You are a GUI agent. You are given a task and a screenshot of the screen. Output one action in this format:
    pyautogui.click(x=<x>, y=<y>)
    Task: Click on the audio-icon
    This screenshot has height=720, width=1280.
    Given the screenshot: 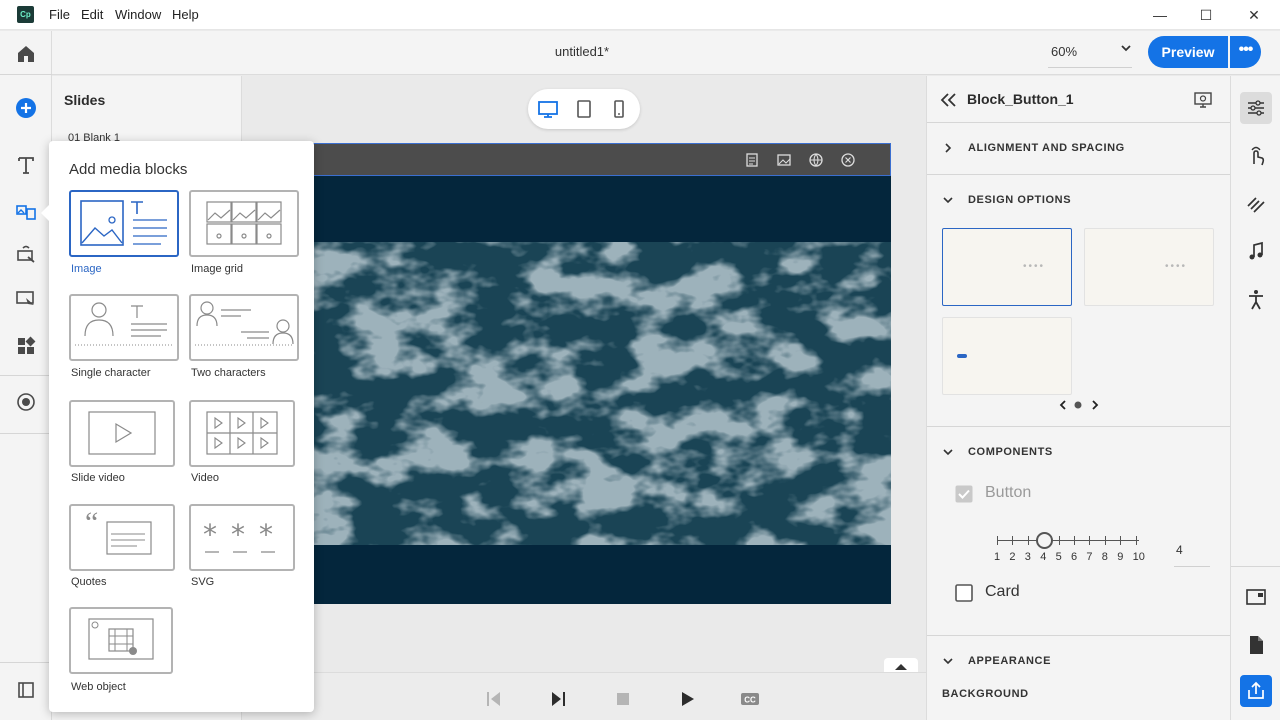 What is the action you would take?
    pyautogui.click(x=1256, y=252)
    